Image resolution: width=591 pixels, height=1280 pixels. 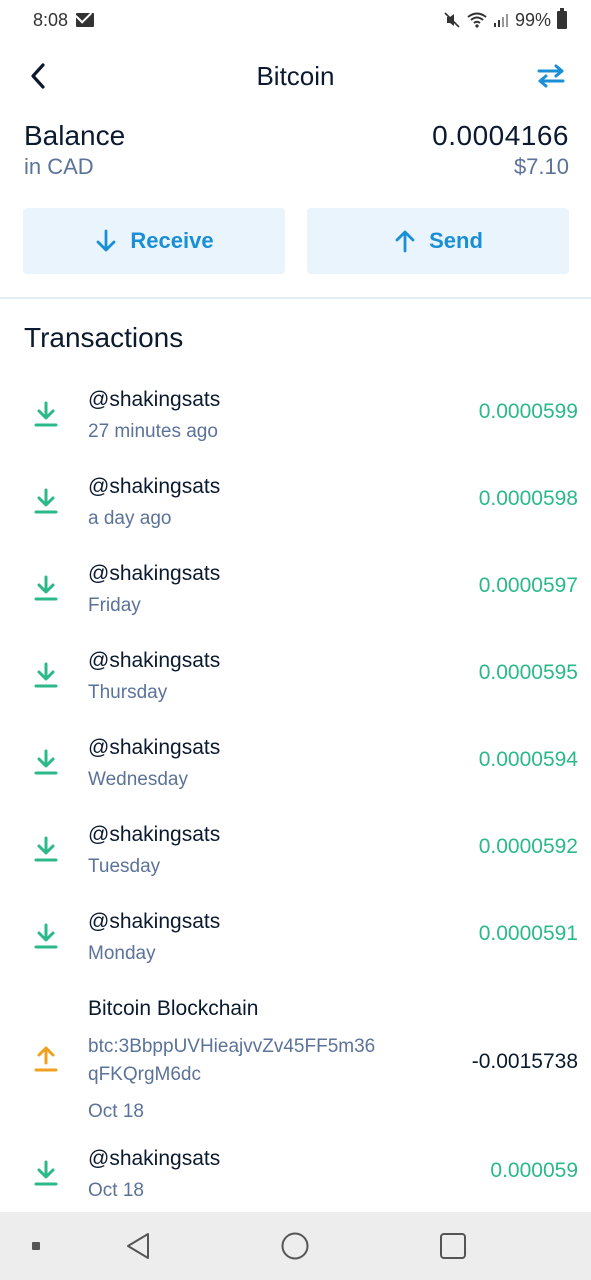 I want to click on back-nav-button, so click(x=138, y=1246).